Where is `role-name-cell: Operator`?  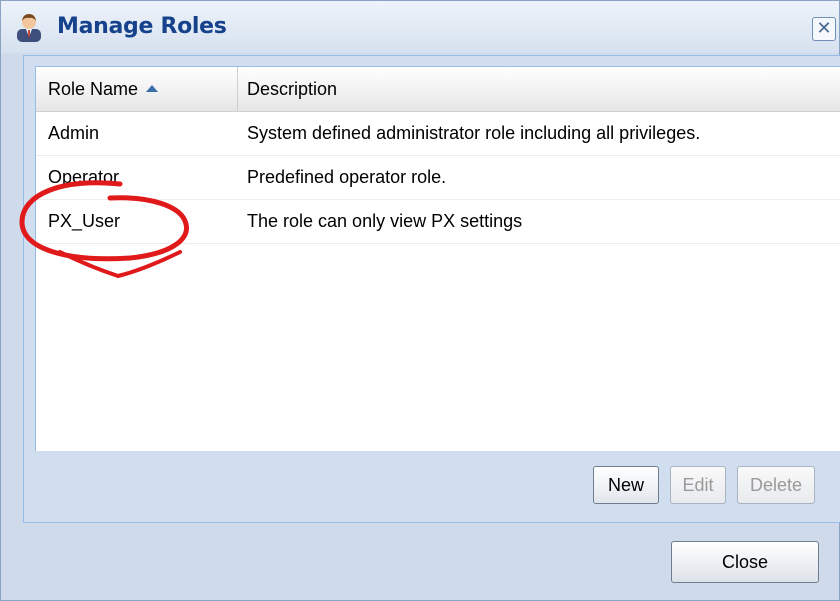
role-name-cell: Operator is located at coordinates (84, 177).